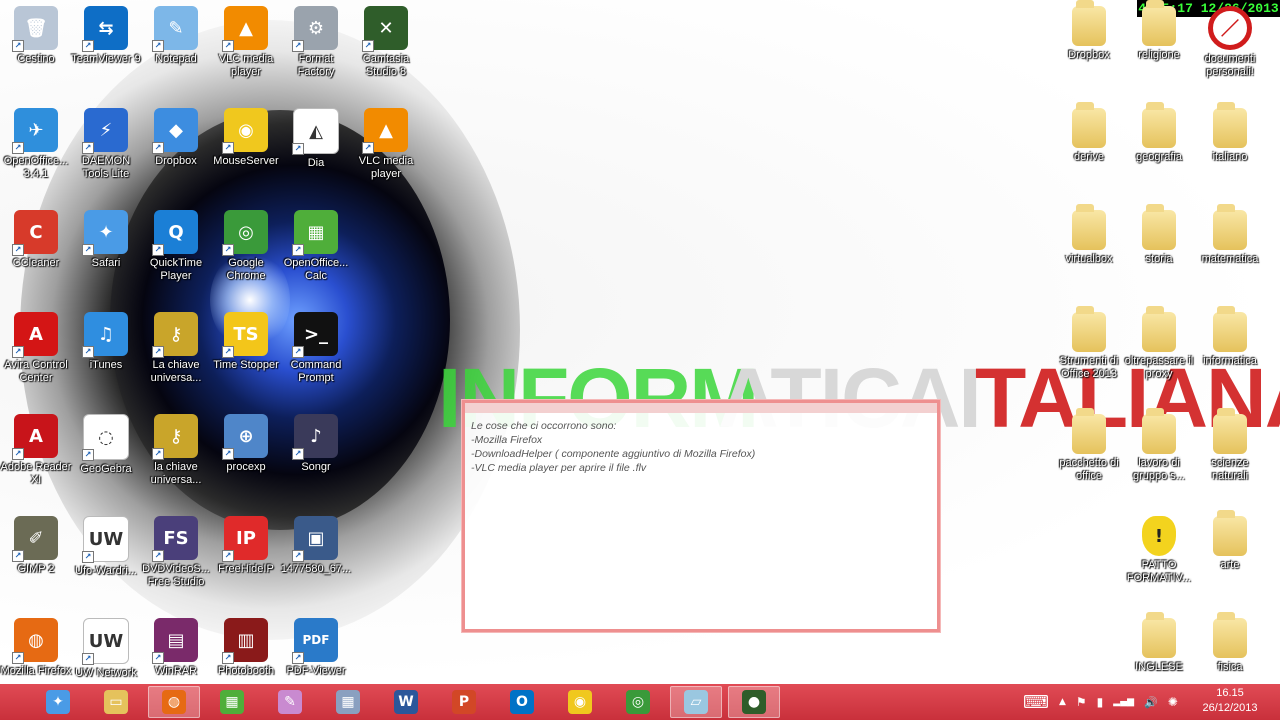 The height and width of the screenshot is (720, 1280). Describe the element at coordinates (522, 702) in the screenshot. I see `taskbar-outlook-button: O` at that location.